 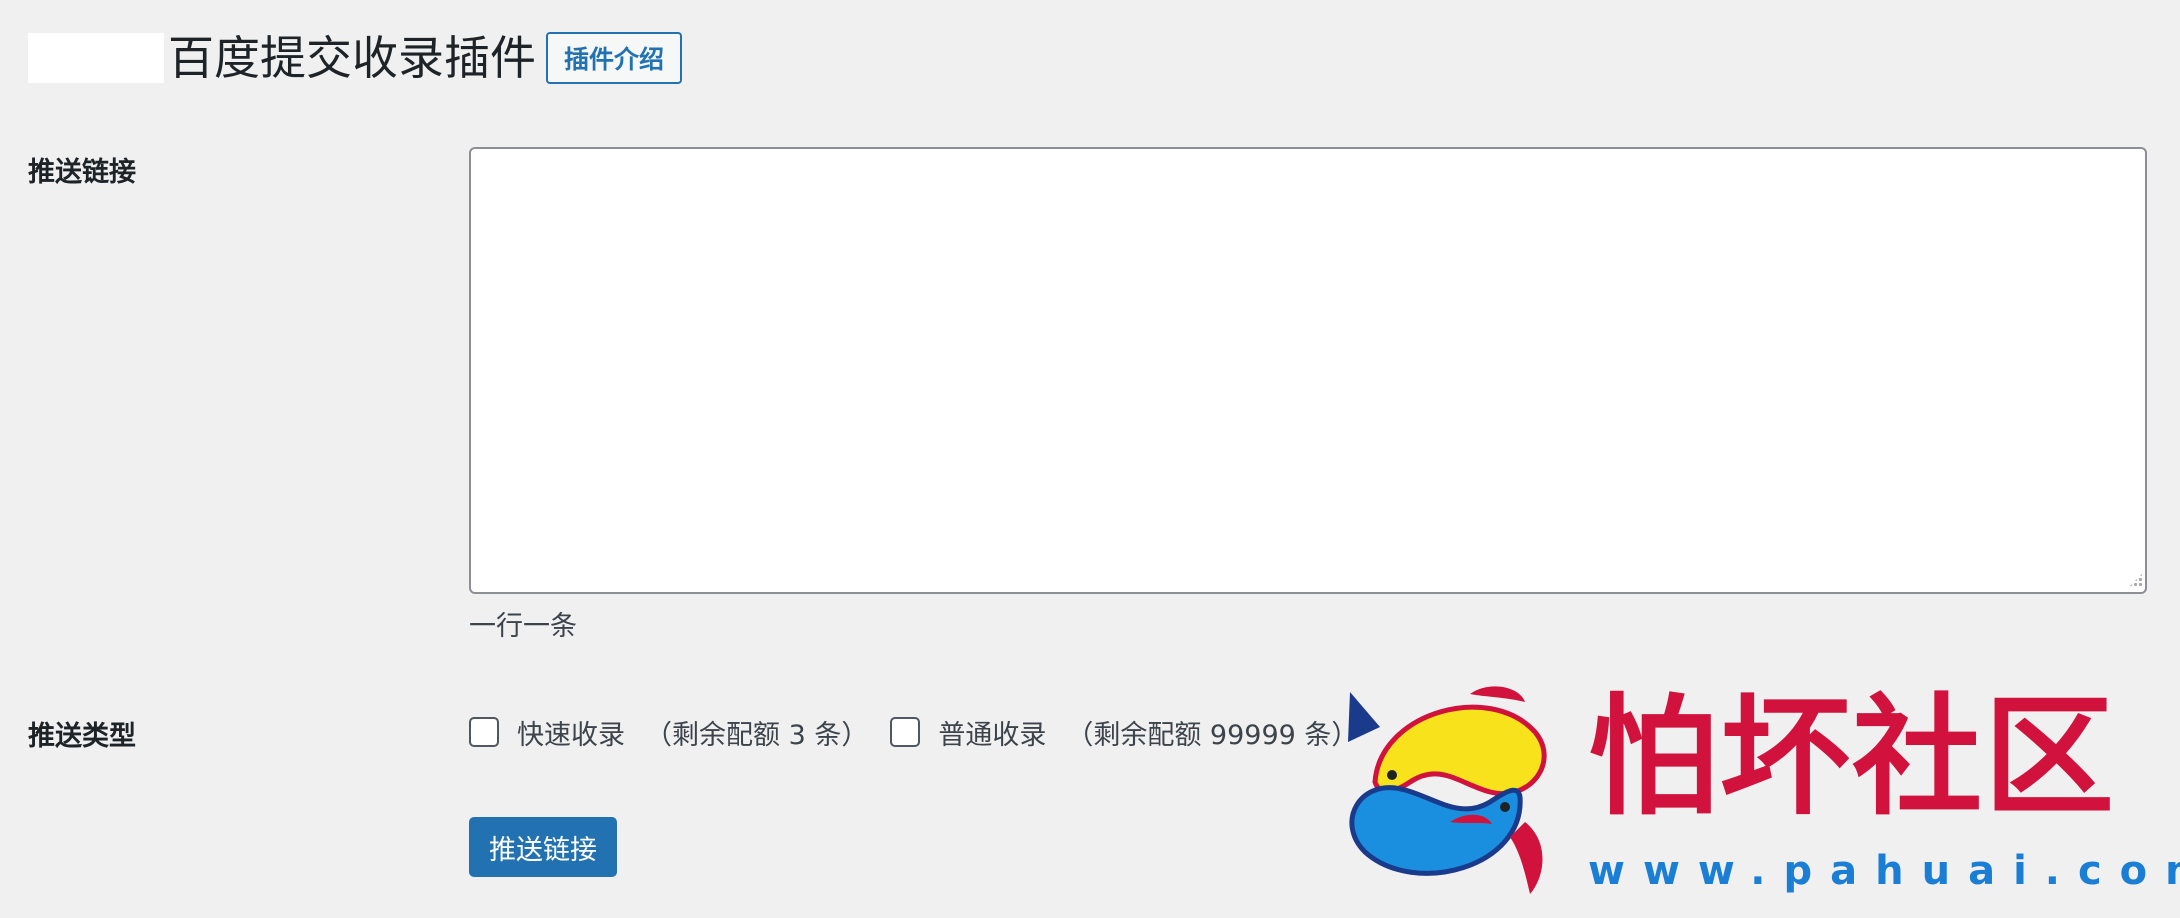 I want to click on normal-index-checkbox, so click(x=905, y=732).